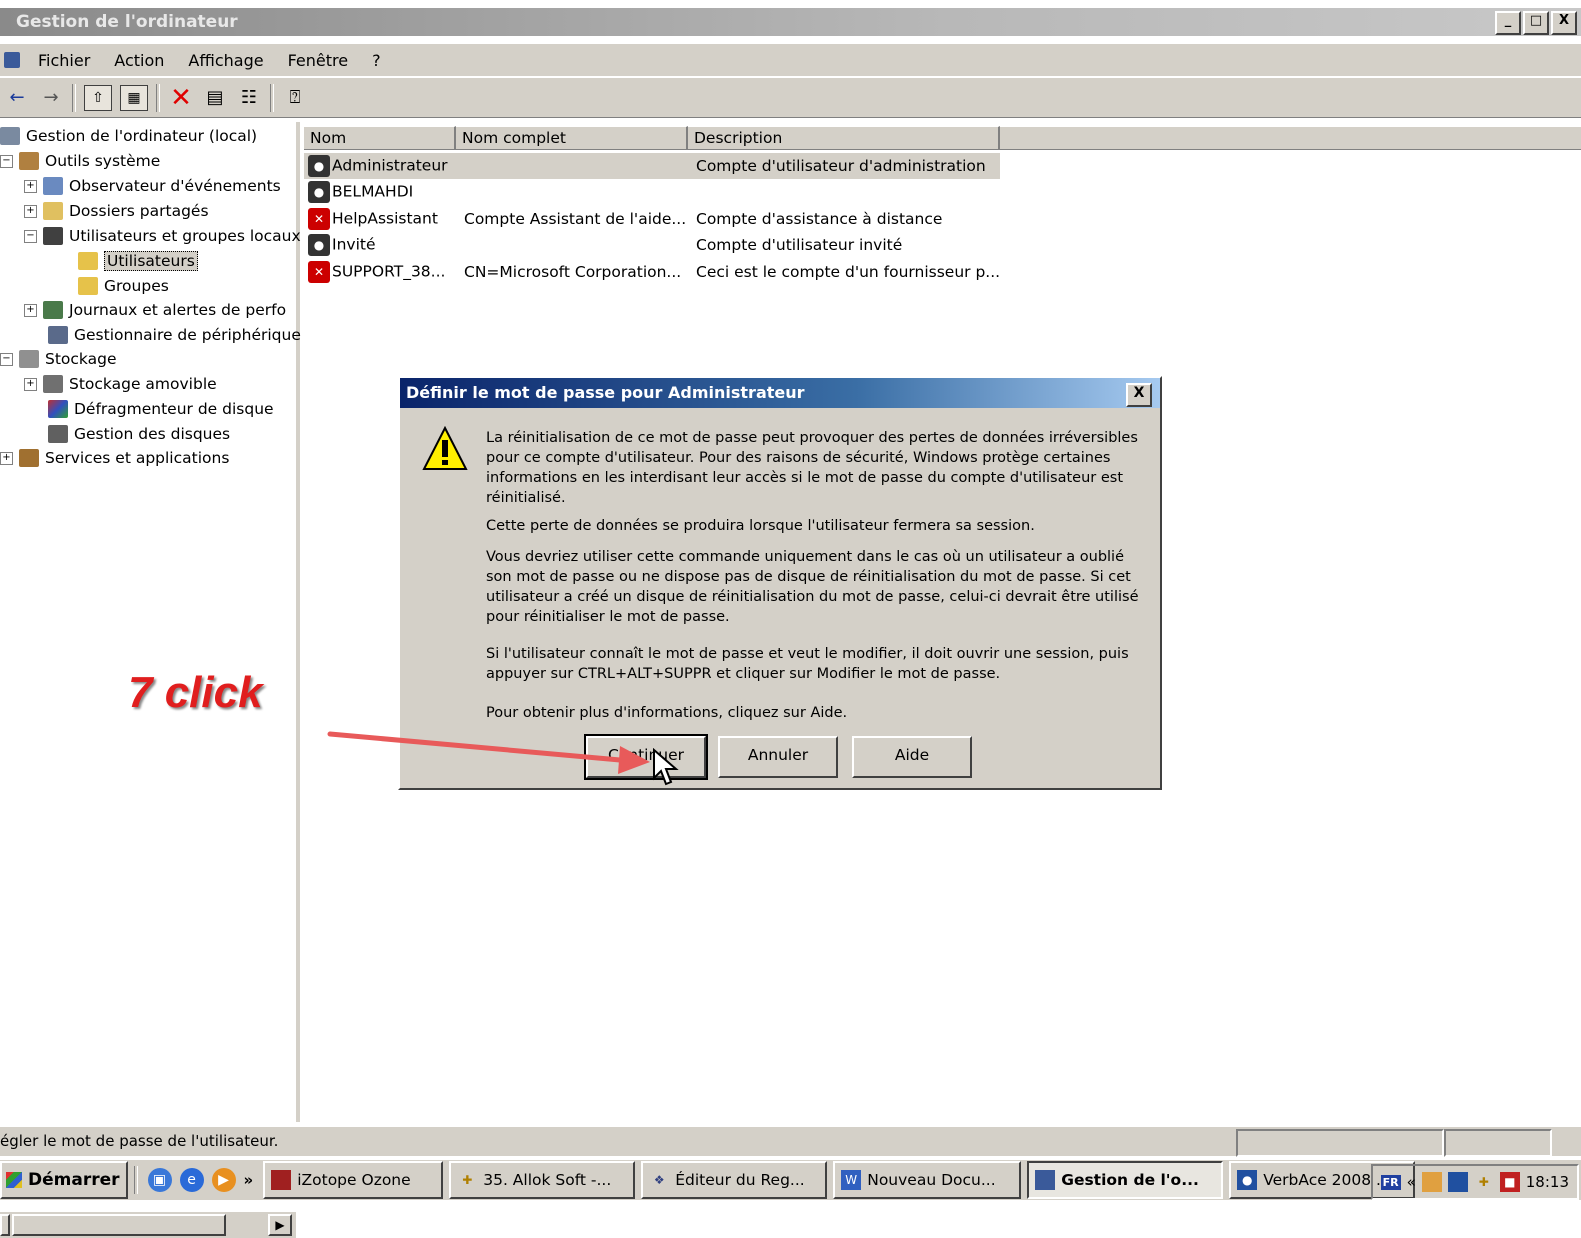 The height and width of the screenshot is (1238, 1581). What do you see at coordinates (181, 98) in the screenshot?
I see `delete-icon: ✕` at bounding box center [181, 98].